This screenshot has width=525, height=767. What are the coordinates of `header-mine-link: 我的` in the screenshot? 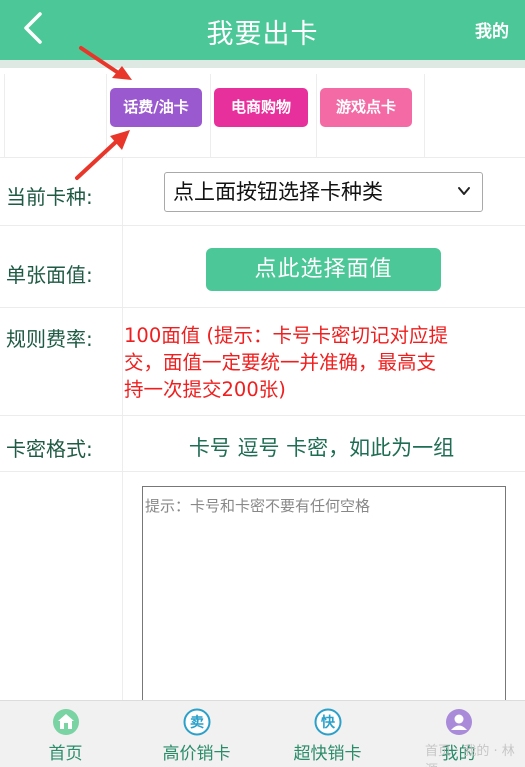 It's located at (492, 29).